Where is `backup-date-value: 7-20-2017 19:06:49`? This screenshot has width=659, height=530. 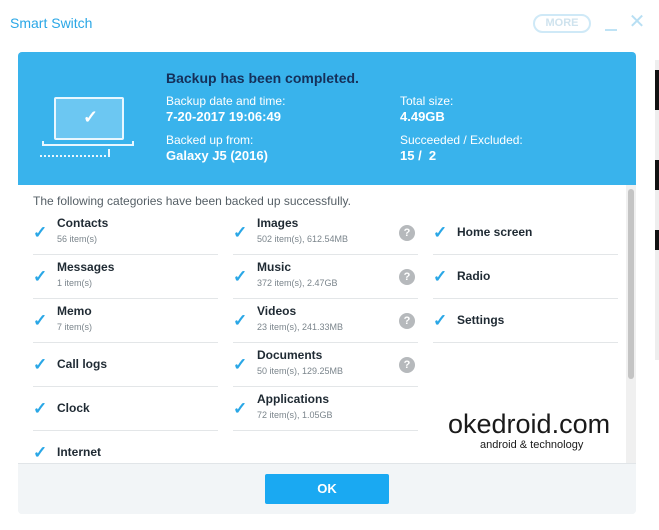
backup-date-value: 7-20-2017 19:06:49 is located at coordinates (223, 116).